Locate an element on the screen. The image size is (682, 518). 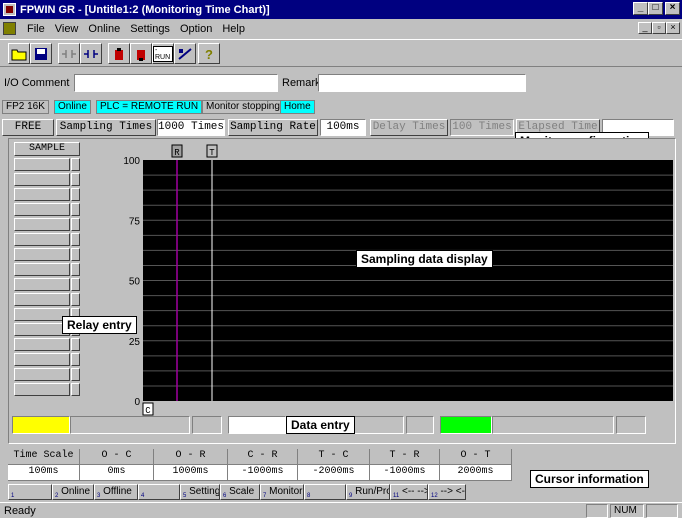
cursor-t-marker: T is located at coordinates (212, 153).